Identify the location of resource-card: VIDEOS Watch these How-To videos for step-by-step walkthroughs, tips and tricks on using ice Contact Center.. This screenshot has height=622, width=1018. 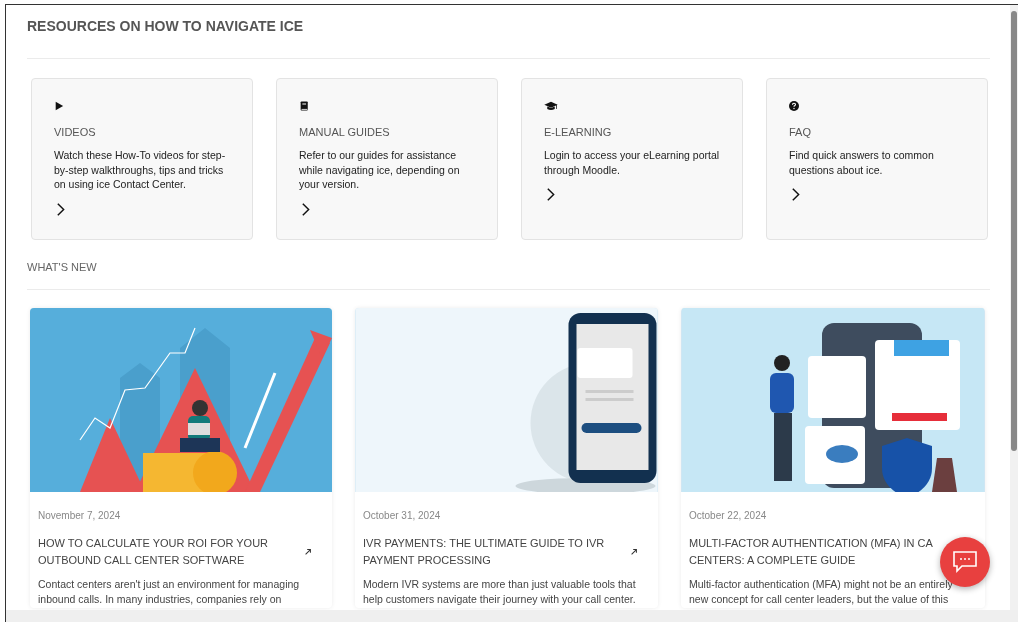
(142, 159).